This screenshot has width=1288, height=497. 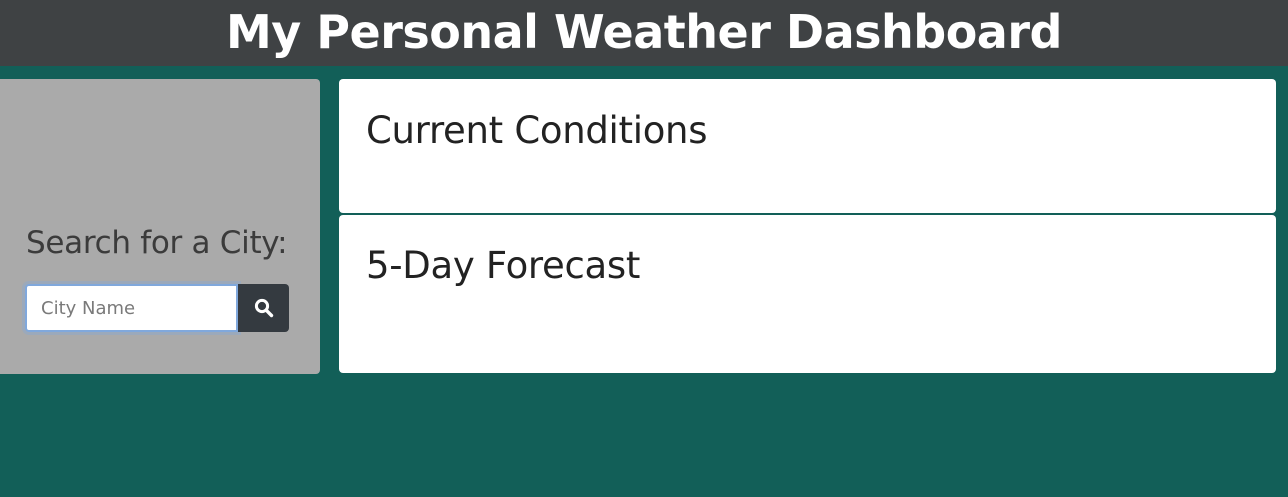 I want to click on city-search-input, so click(x=131, y=308).